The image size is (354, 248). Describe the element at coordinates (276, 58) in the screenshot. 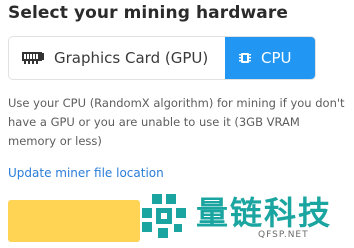

I see `cpu-option-label: CPU` at that location.